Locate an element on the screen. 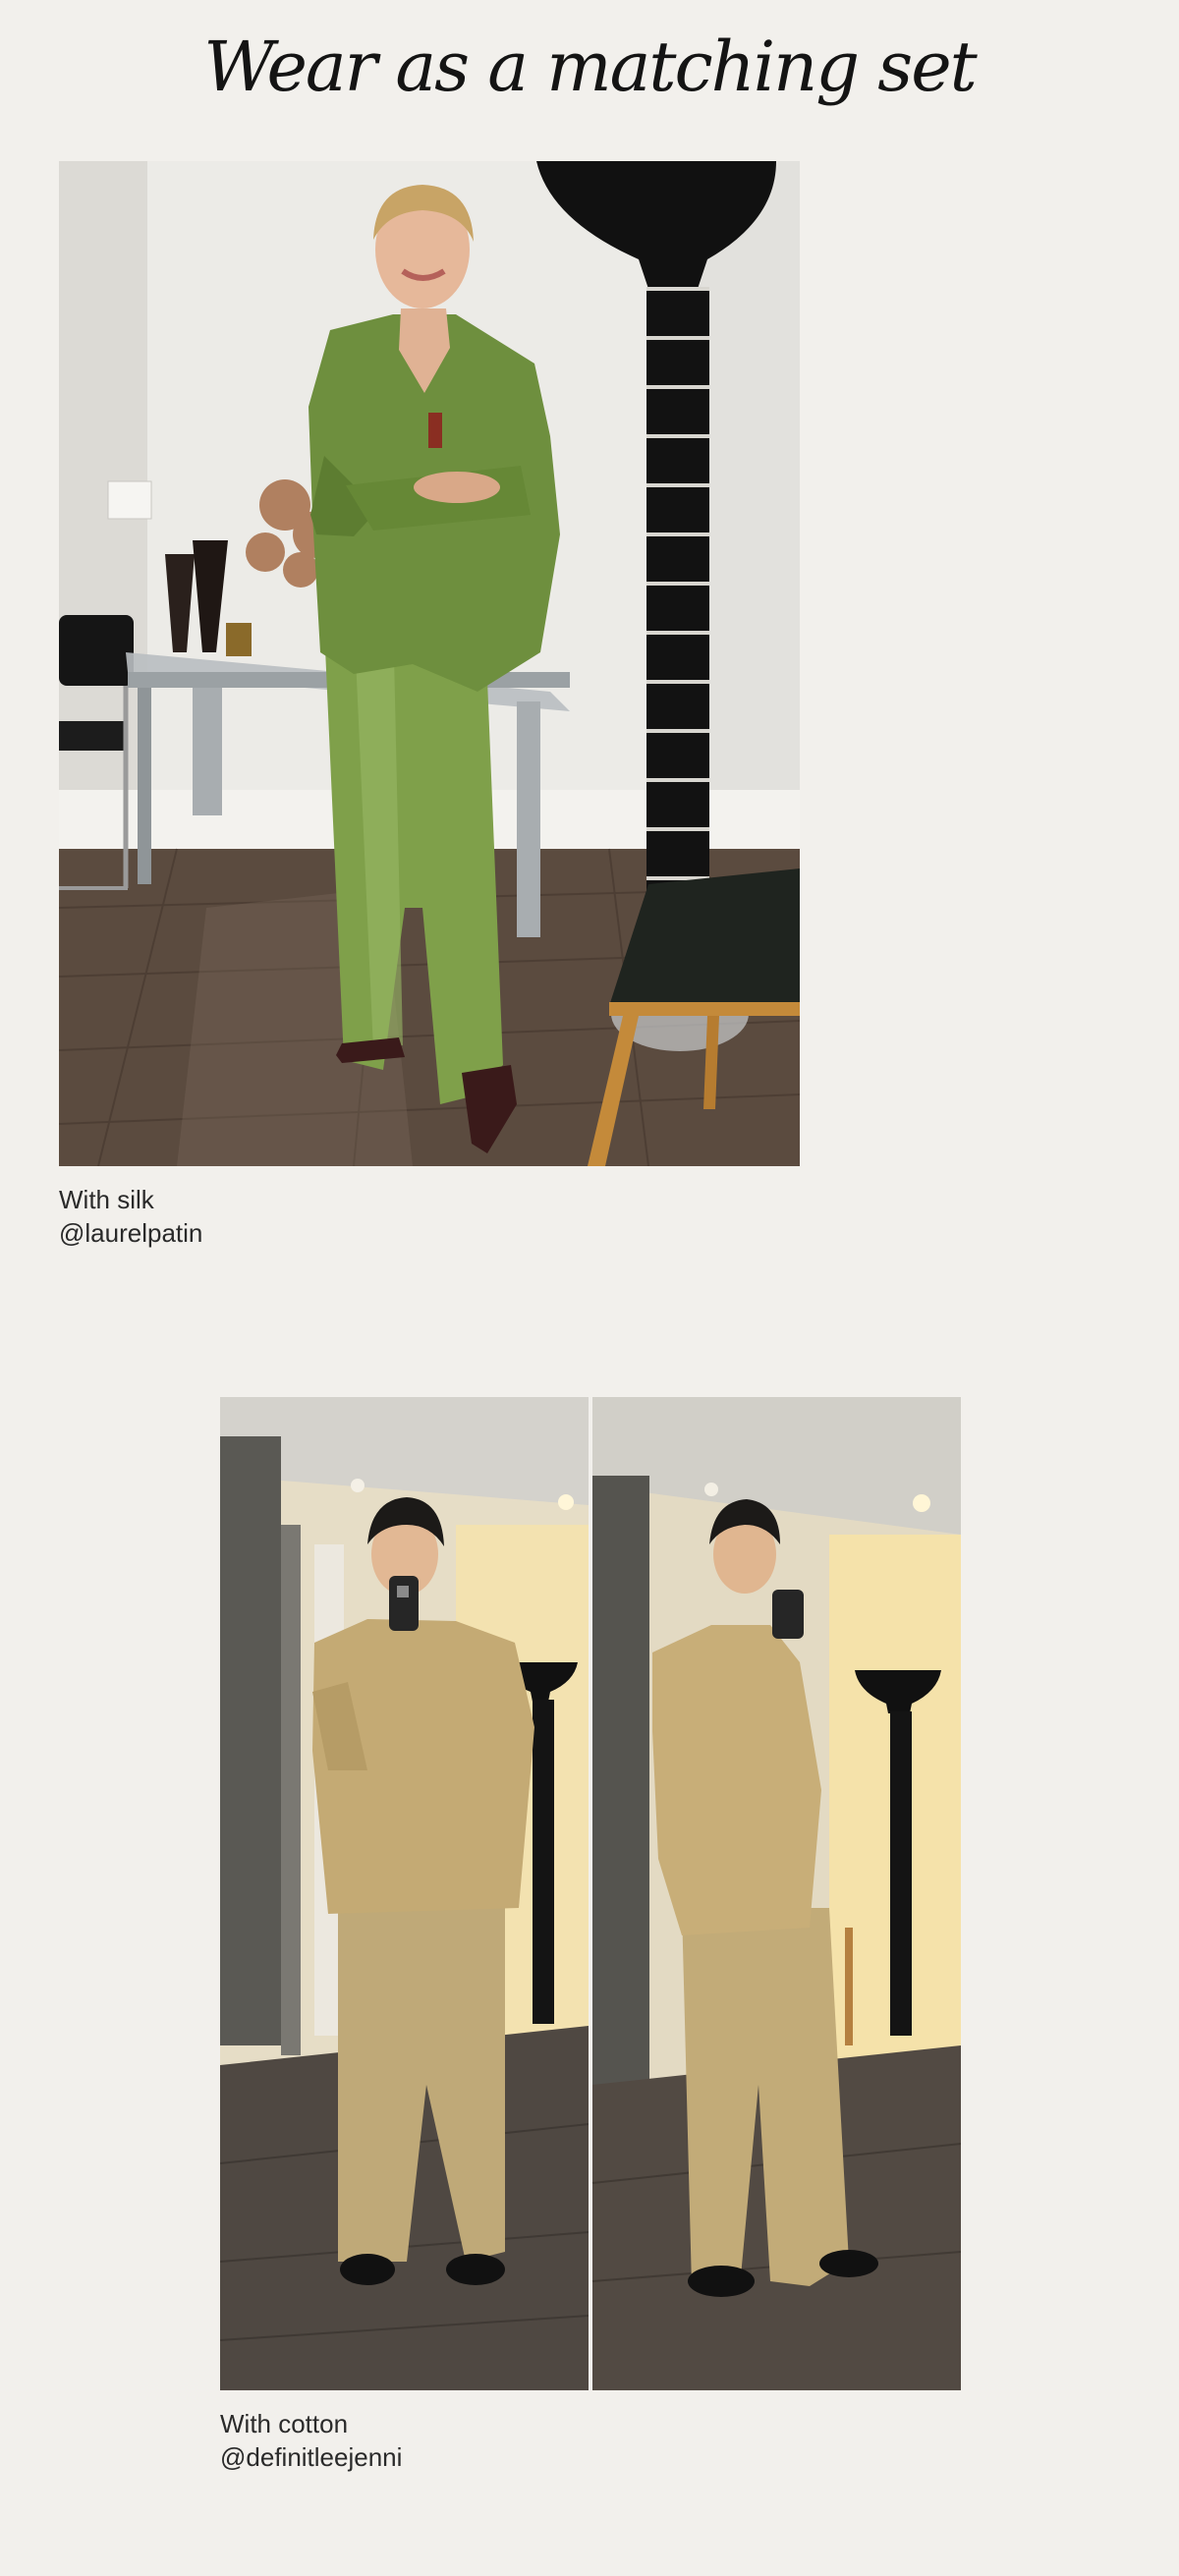  silk-look-label: With silk is located at coordinates (106, 1199).